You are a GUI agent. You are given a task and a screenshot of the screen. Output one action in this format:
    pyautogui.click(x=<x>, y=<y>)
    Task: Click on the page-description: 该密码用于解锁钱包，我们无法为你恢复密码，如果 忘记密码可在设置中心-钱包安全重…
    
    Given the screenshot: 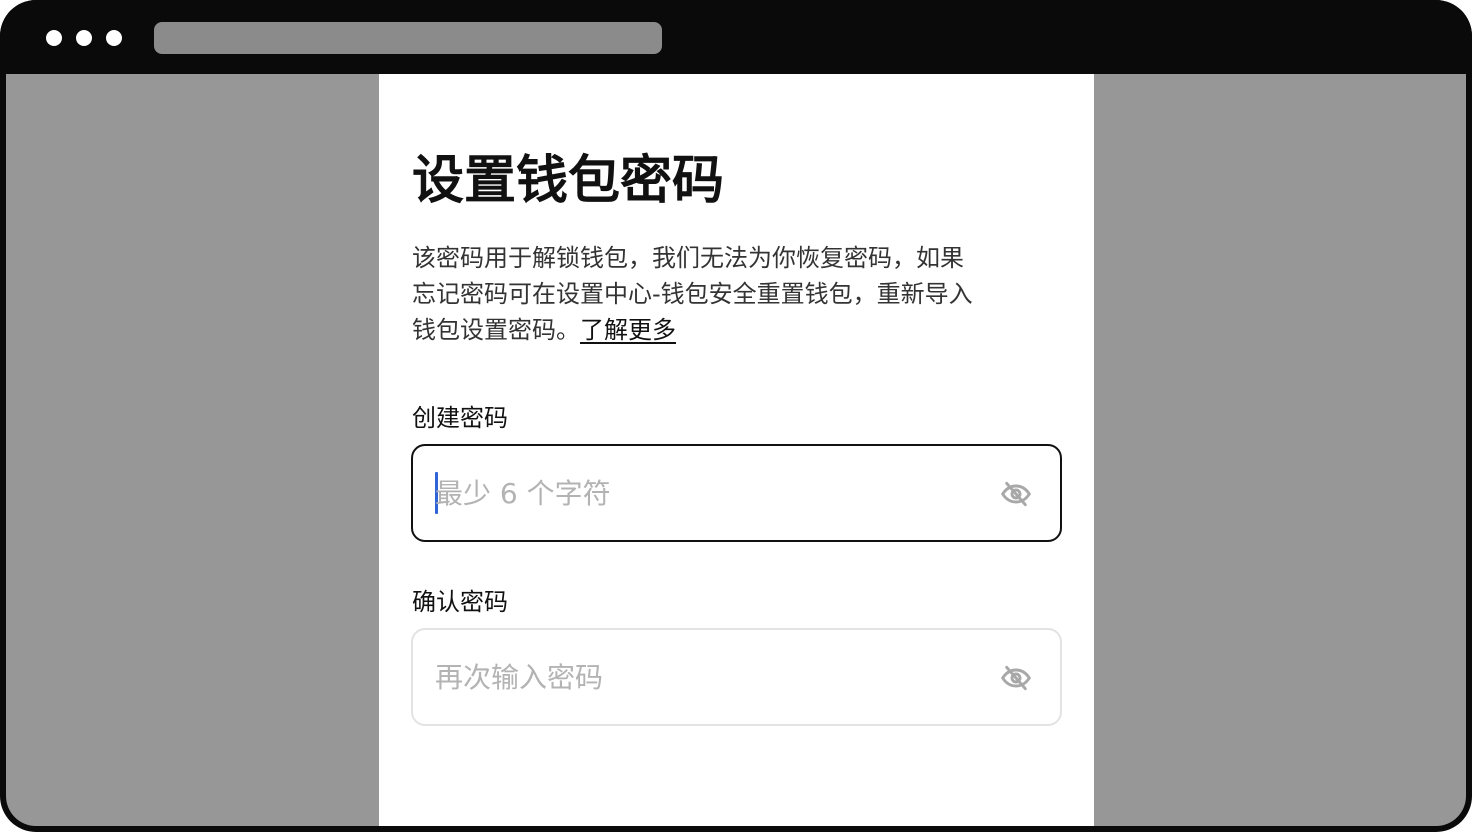 What is the action you would take?
    pyautogui.click(x=738, y=294)
    